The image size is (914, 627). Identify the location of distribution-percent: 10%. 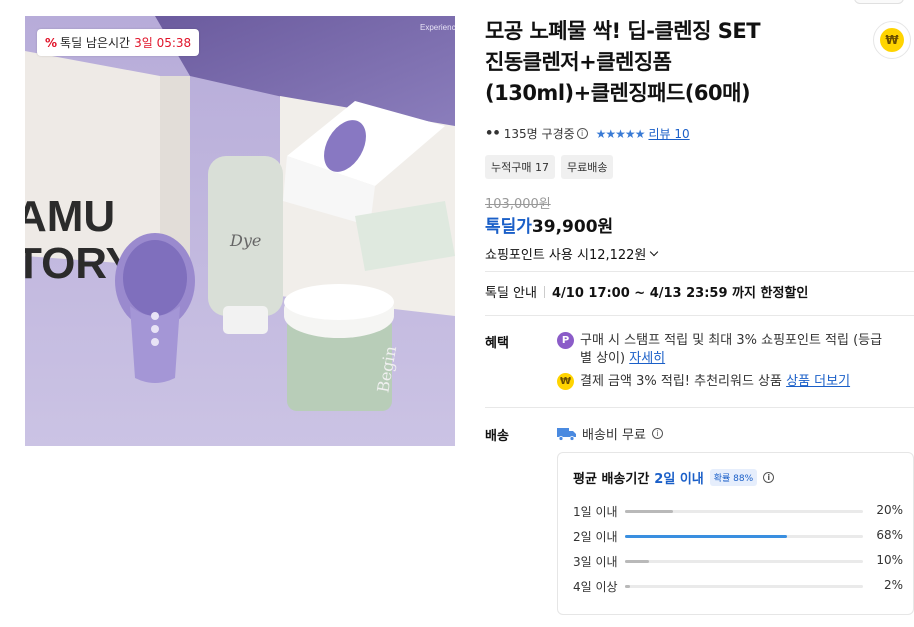
(889, 560).